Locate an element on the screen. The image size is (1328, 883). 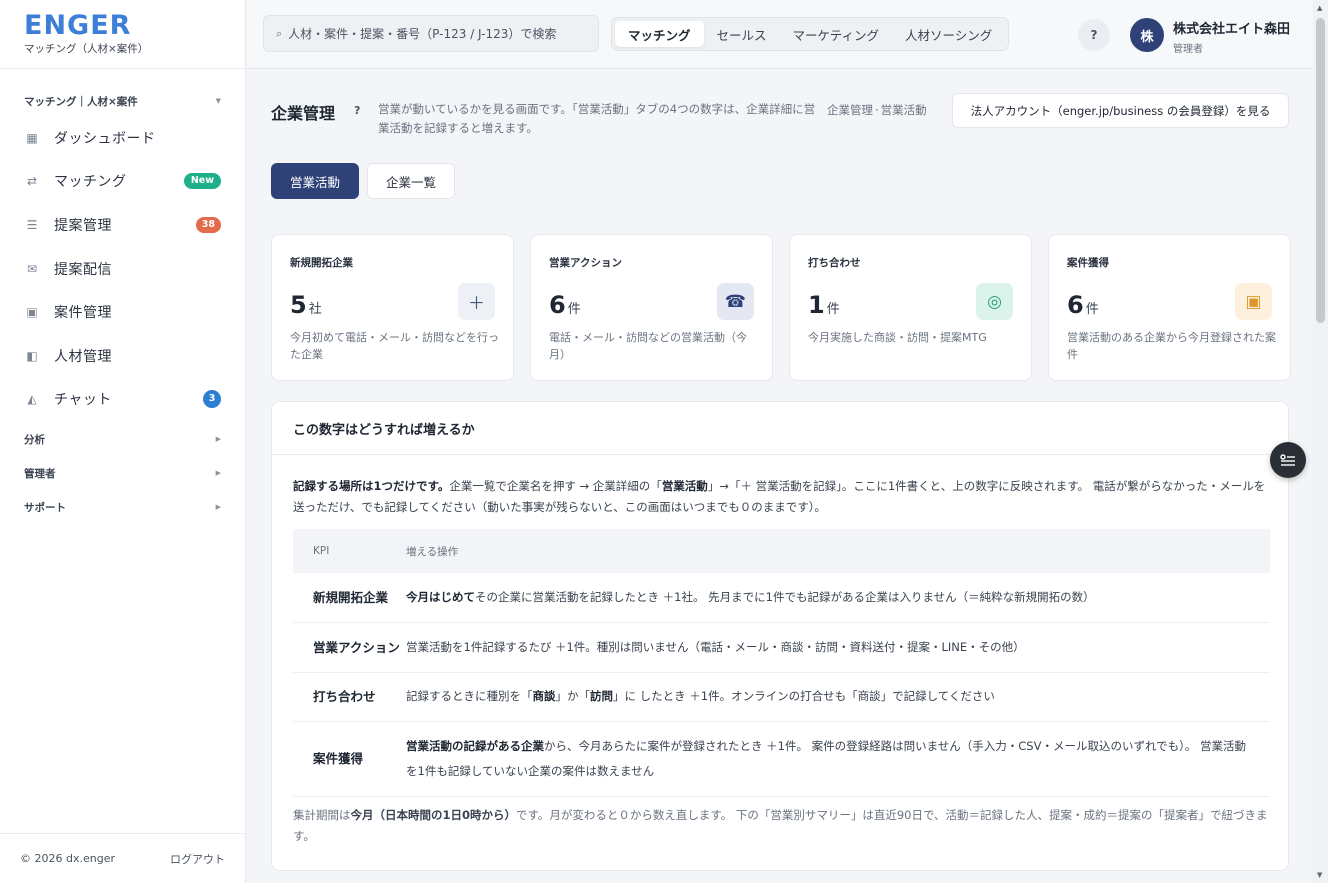
sidebar-footer: © 2026 dx.enger ログアウト is located at coordinates (122, 858).